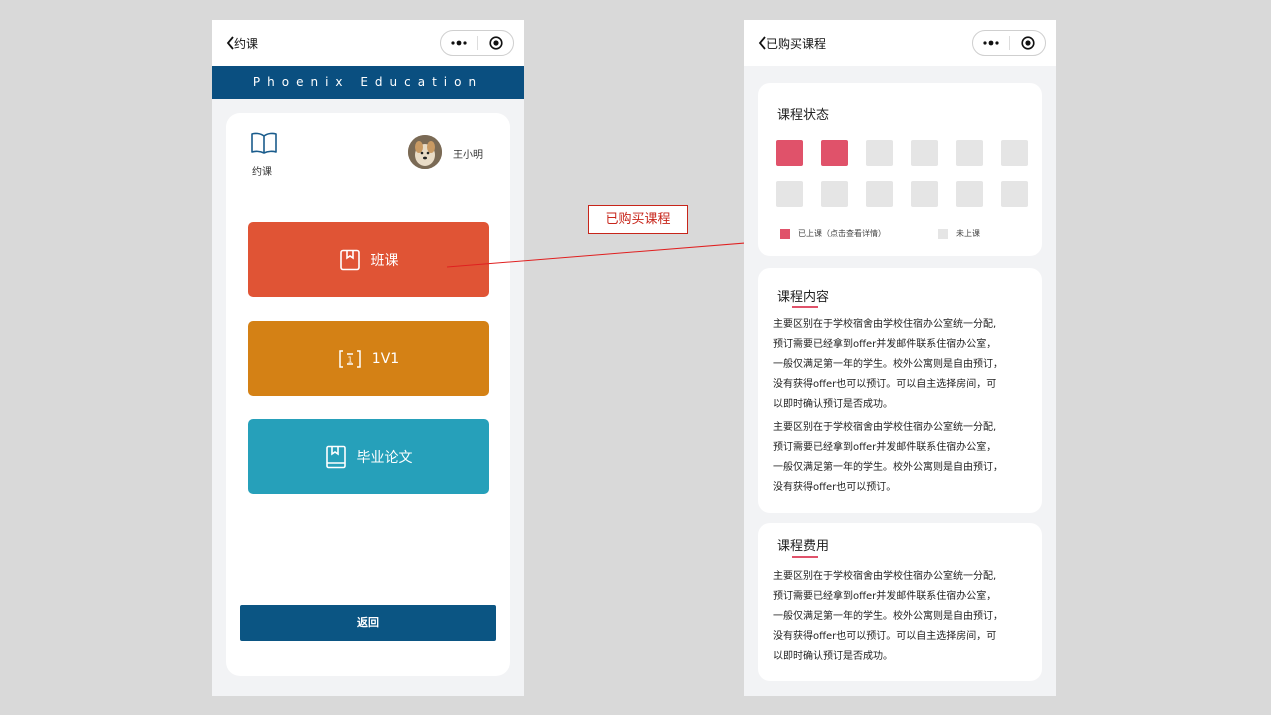 Image resolution: width=1271 pixels, height=715 pixels. What do you see at coordinates (264, 145) in the screenshot?
I see `book-open-icon` at bounding box center [264, 145].